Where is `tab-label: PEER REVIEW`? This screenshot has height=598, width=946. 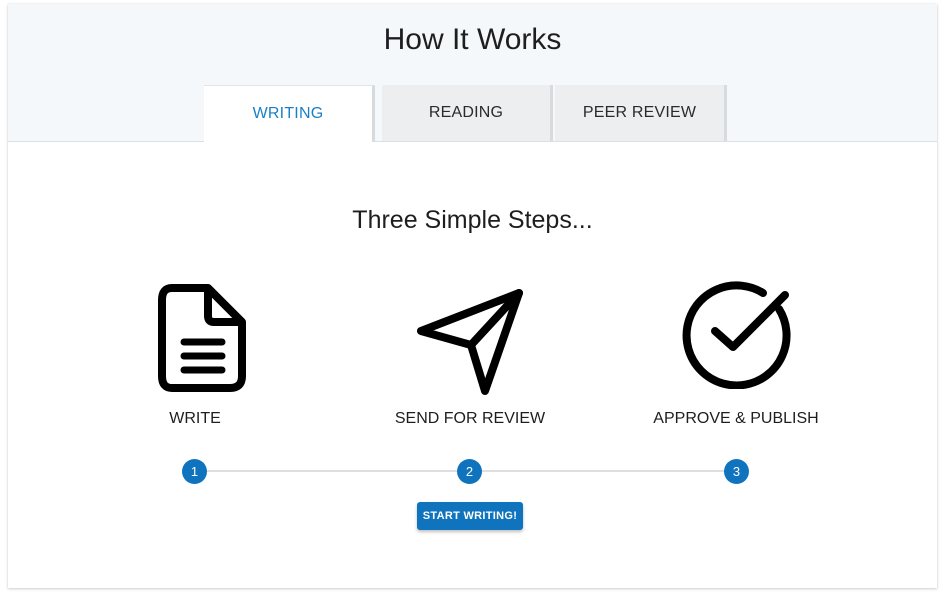
tab-label: PEER REVIEW is located at coordinates (639, 112).